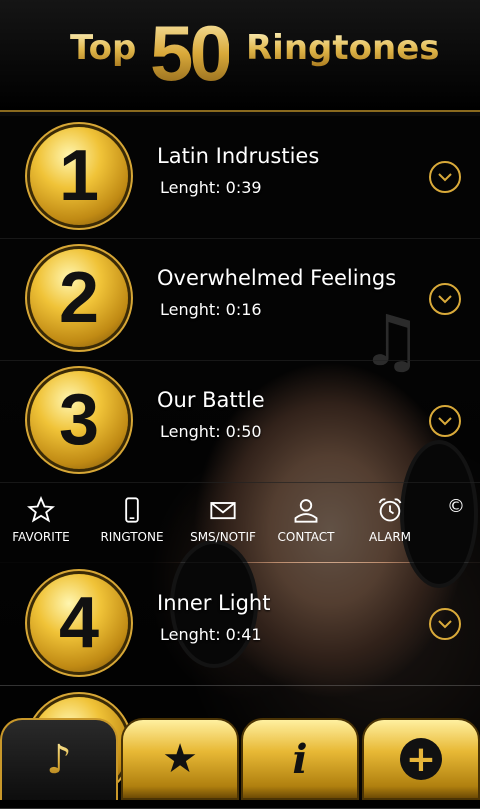 Image resolution: width=480 pixels, height=809 pixels. I want to click on rank-medal: 3, so click(79, 420).